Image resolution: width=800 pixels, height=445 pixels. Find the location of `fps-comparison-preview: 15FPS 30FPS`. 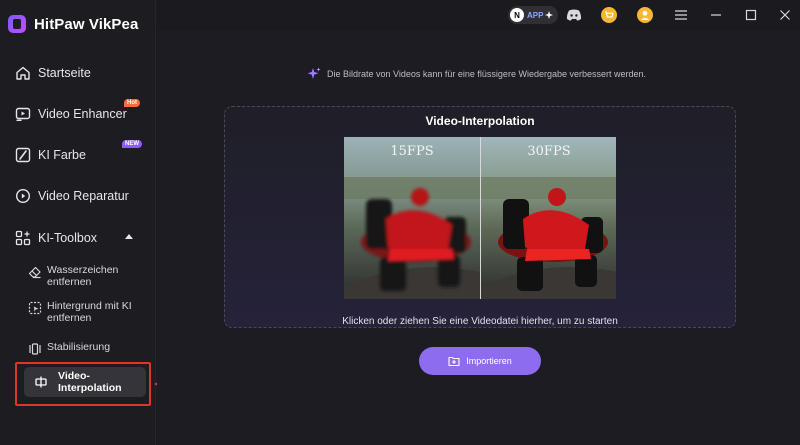

fps-comparison-preview: 15FPS 30FPS is located at coordinates (480, 218).